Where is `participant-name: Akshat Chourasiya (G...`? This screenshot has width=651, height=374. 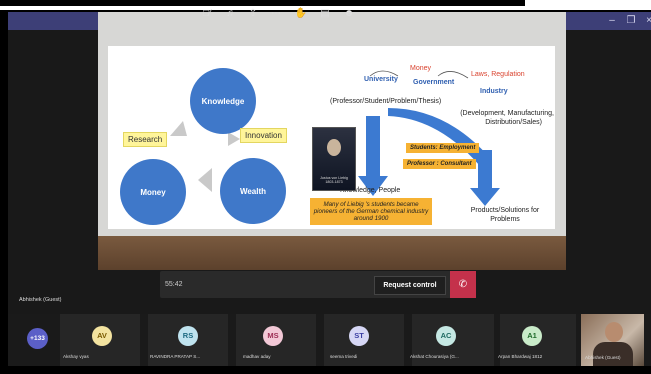 participant-name: Akshat Chourasiya (G... is located at coordinates (434, 356).